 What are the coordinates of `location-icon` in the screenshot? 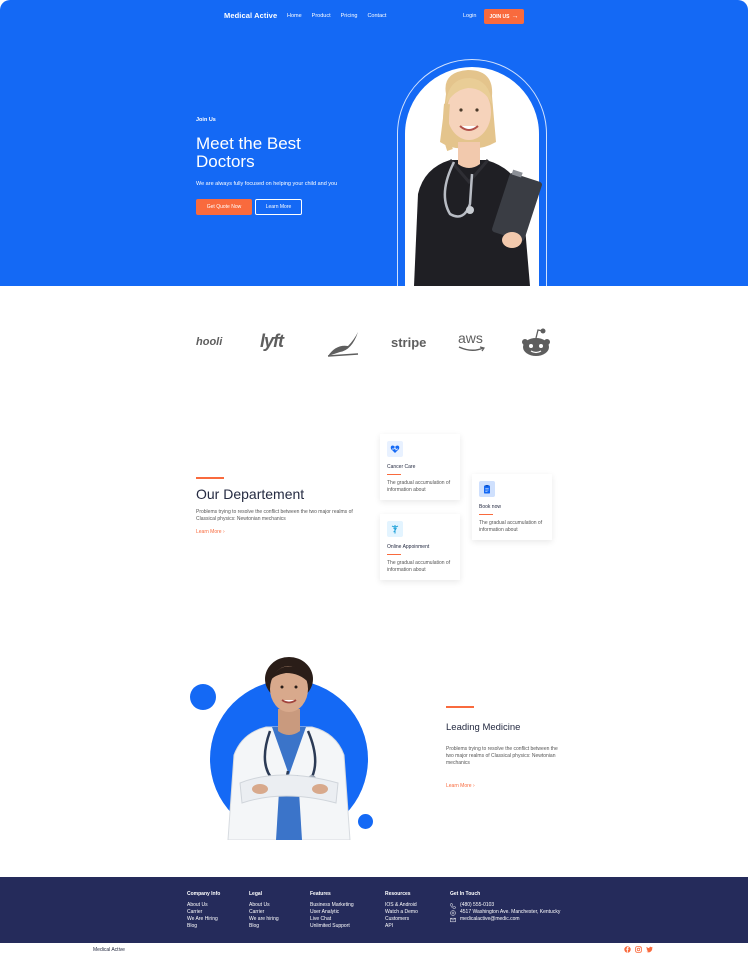 It's located at (453, 912).